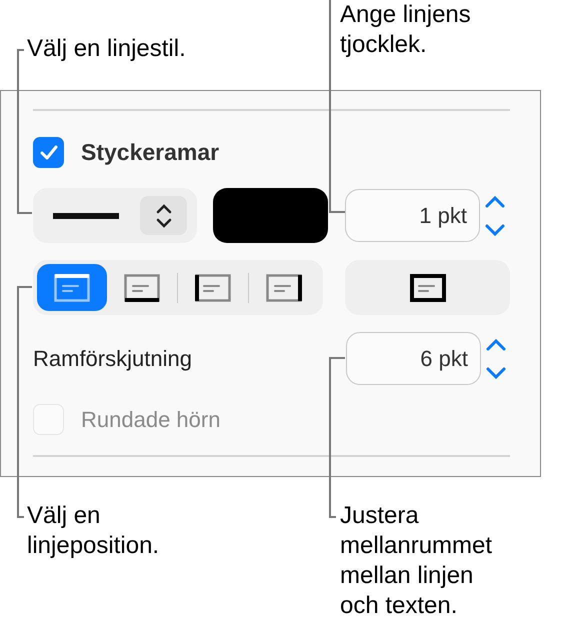 Image resolution: width=569 pixels, height=638 pixels. I want to click on line-style-icon, so click(86, 215).